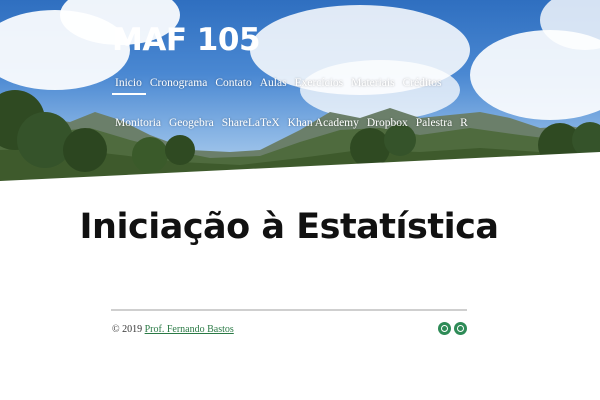 The image size is (600, 400). Describe the element at coordinates (289, 227) in the screenshot. I see `page-title: Iniciação à Estatística` at that location.